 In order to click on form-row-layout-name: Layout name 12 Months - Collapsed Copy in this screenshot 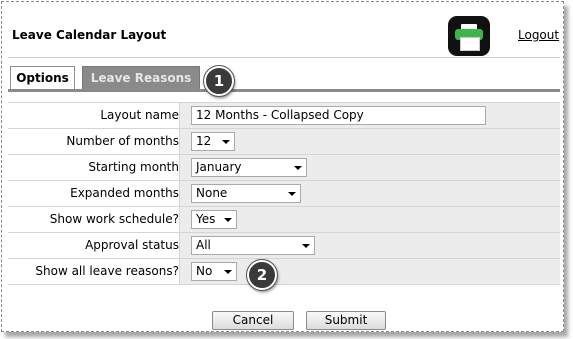, I will do `click(284, 115)`.